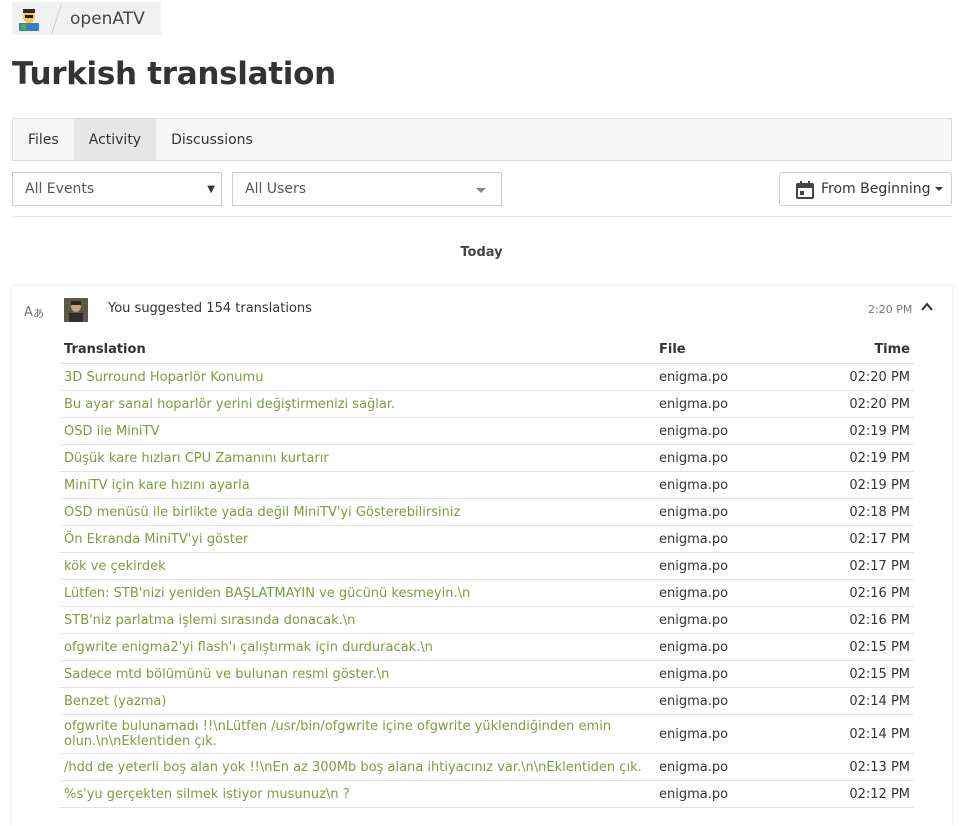 The image size is (971, 826). I want to click on column-header-time: Time, so click(844, 351).